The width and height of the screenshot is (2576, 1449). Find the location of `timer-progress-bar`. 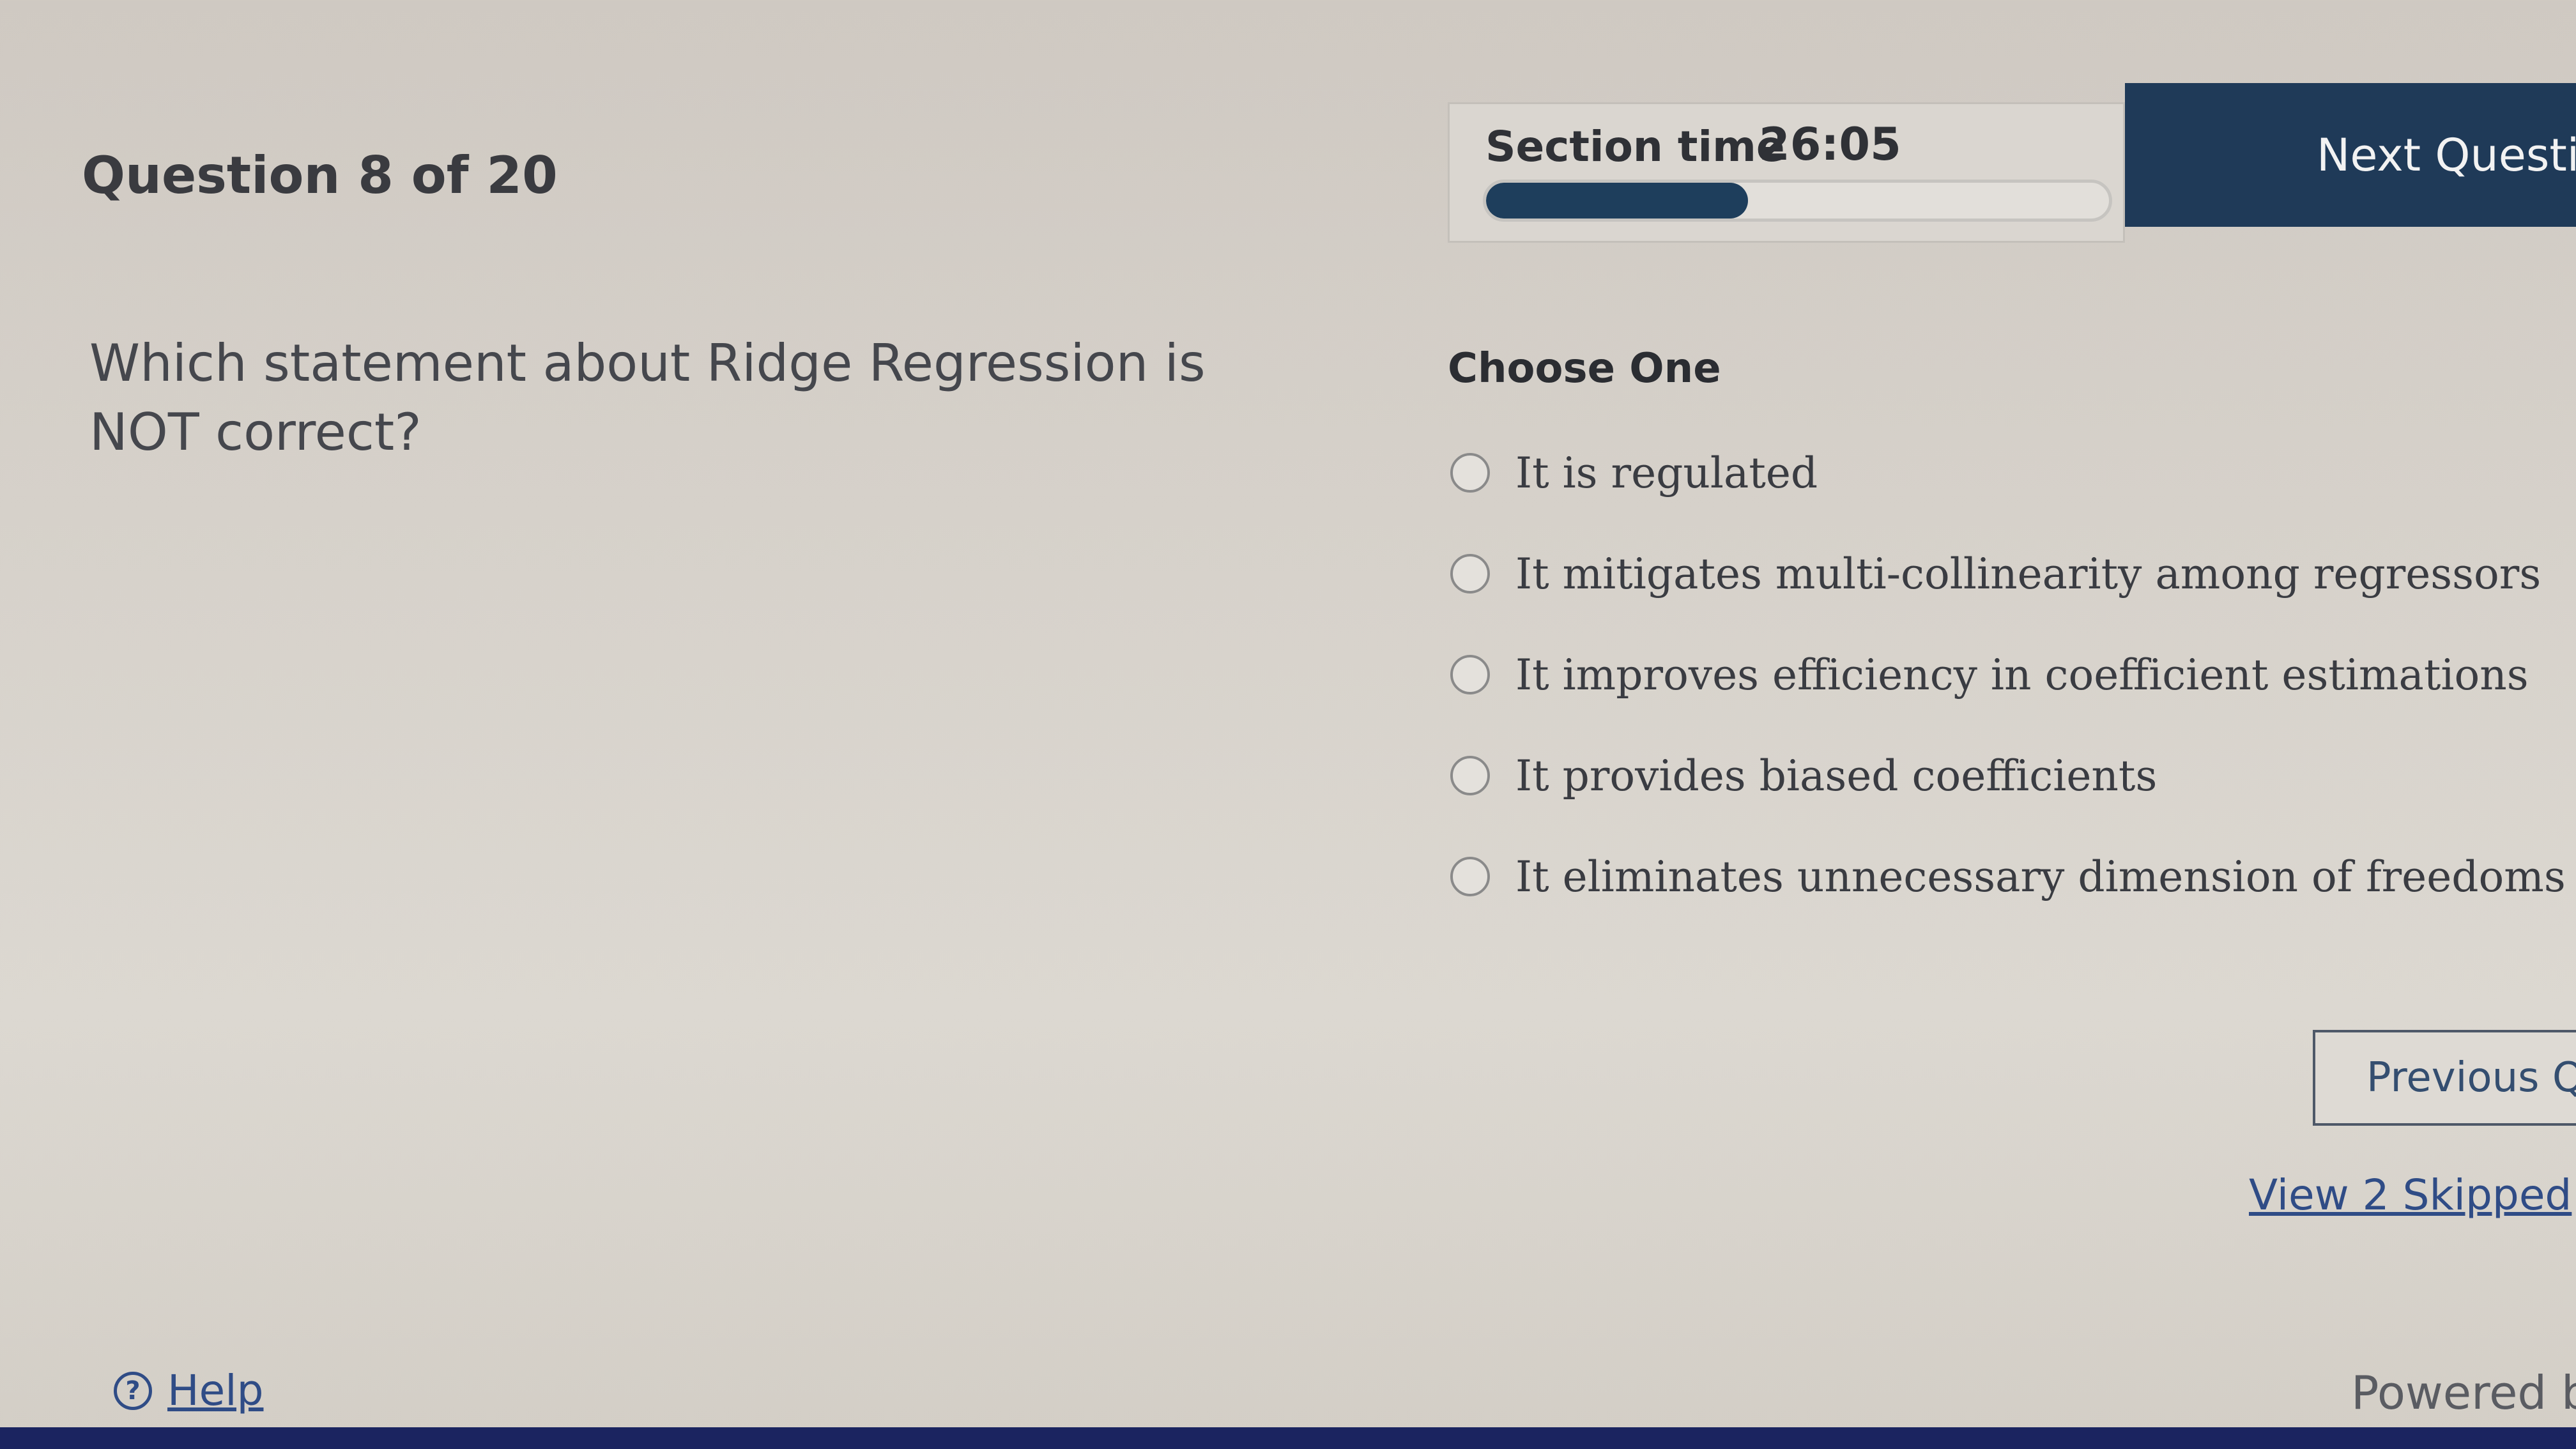

timer-progress-bar is located at coordinates (1797, 201).